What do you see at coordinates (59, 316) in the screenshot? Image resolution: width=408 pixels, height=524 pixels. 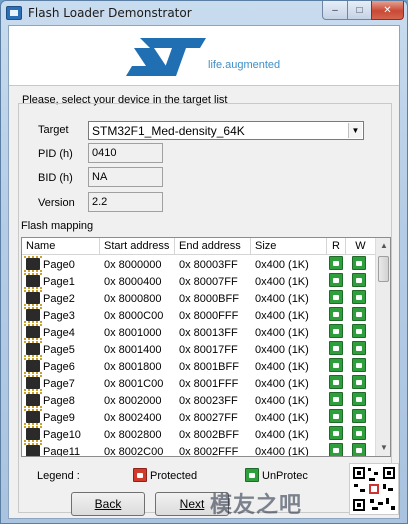 I see `page-name-cell-text: Page3` at bounding box center [59, 316].